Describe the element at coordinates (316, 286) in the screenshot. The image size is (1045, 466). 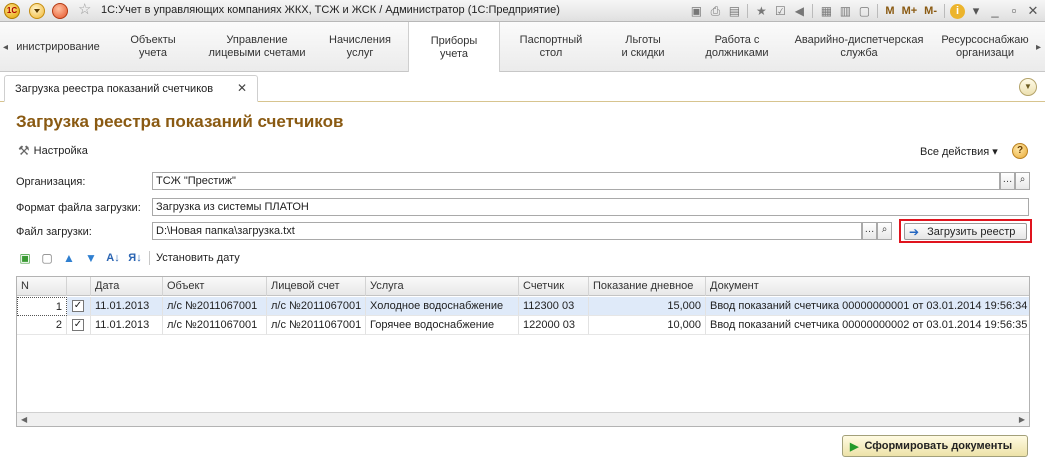
I see `col-account: Лицевой счет` at that location.